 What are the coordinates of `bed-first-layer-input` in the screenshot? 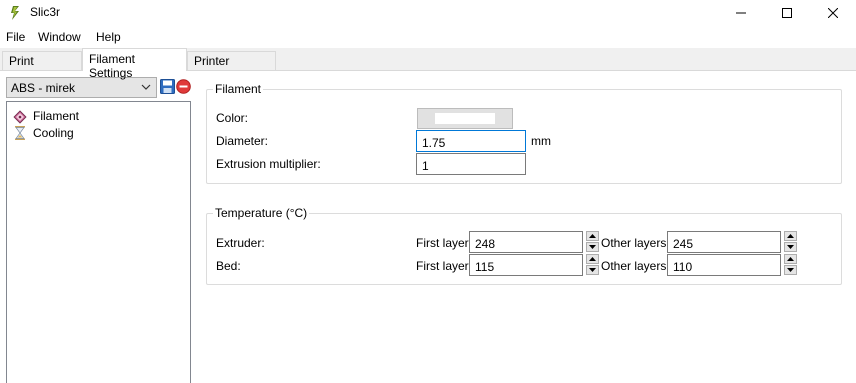 It's located at (526, 265).